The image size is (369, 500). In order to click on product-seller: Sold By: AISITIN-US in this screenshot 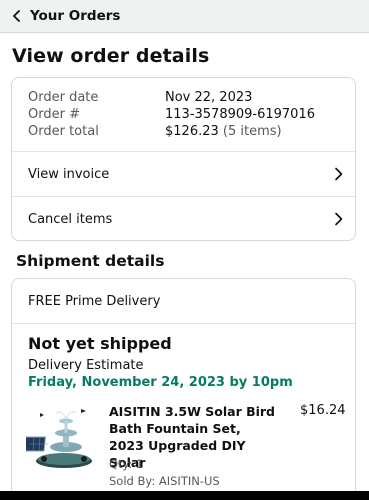, I will do `click(164, 481)`.